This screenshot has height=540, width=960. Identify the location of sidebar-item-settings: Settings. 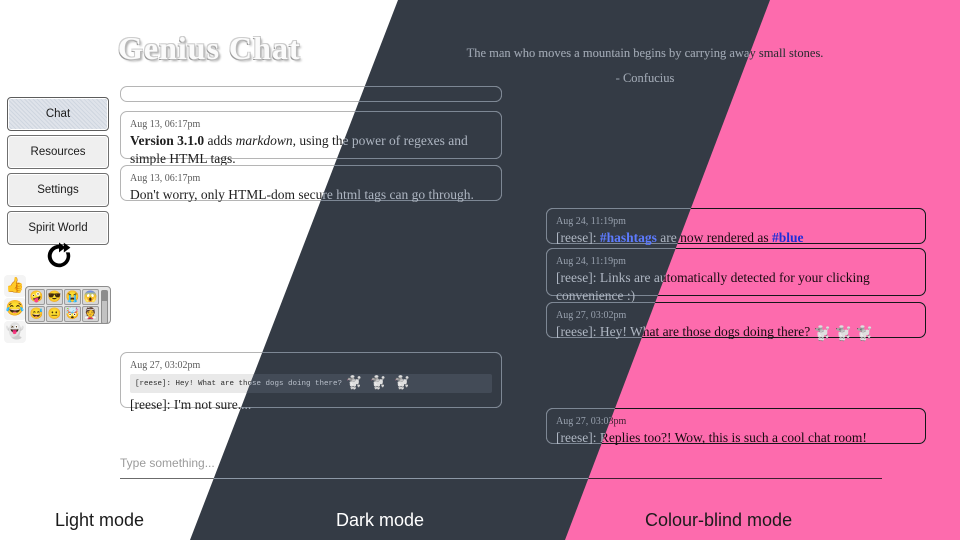
(58, 190).